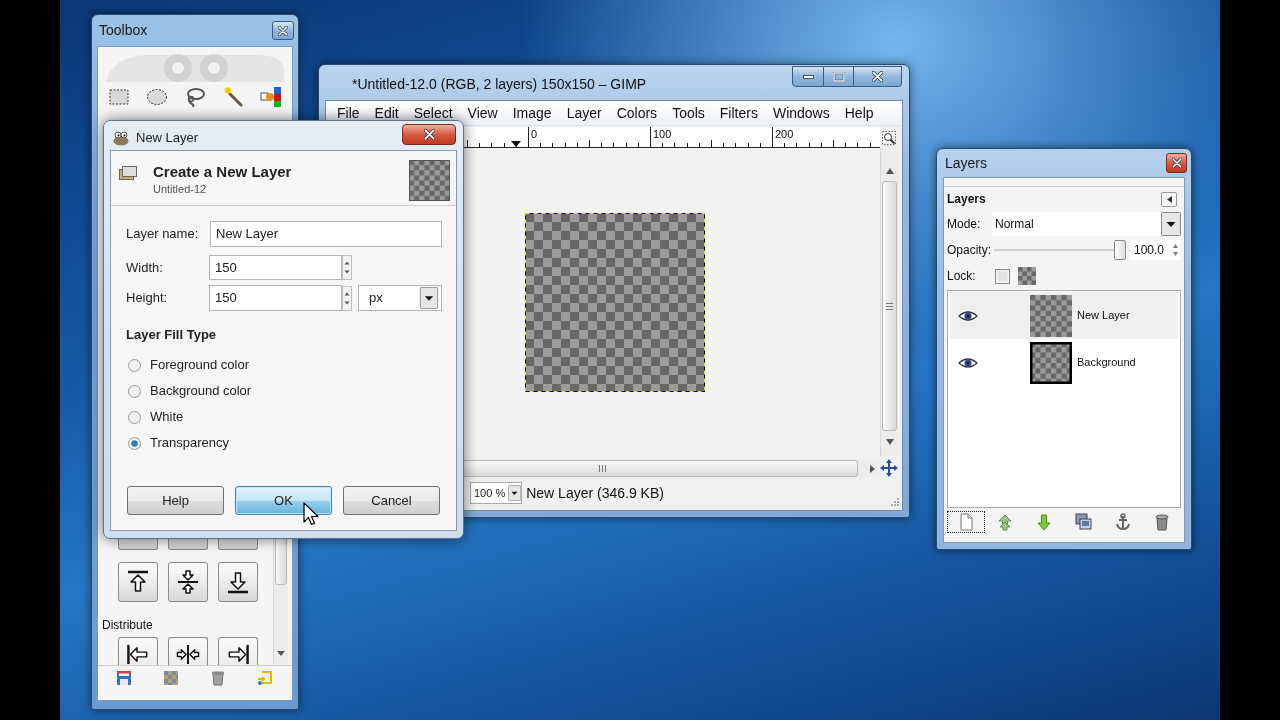  Describe the element at coordinates (859, 113) in the screenshot. I see `menu-item: Help` at that location.